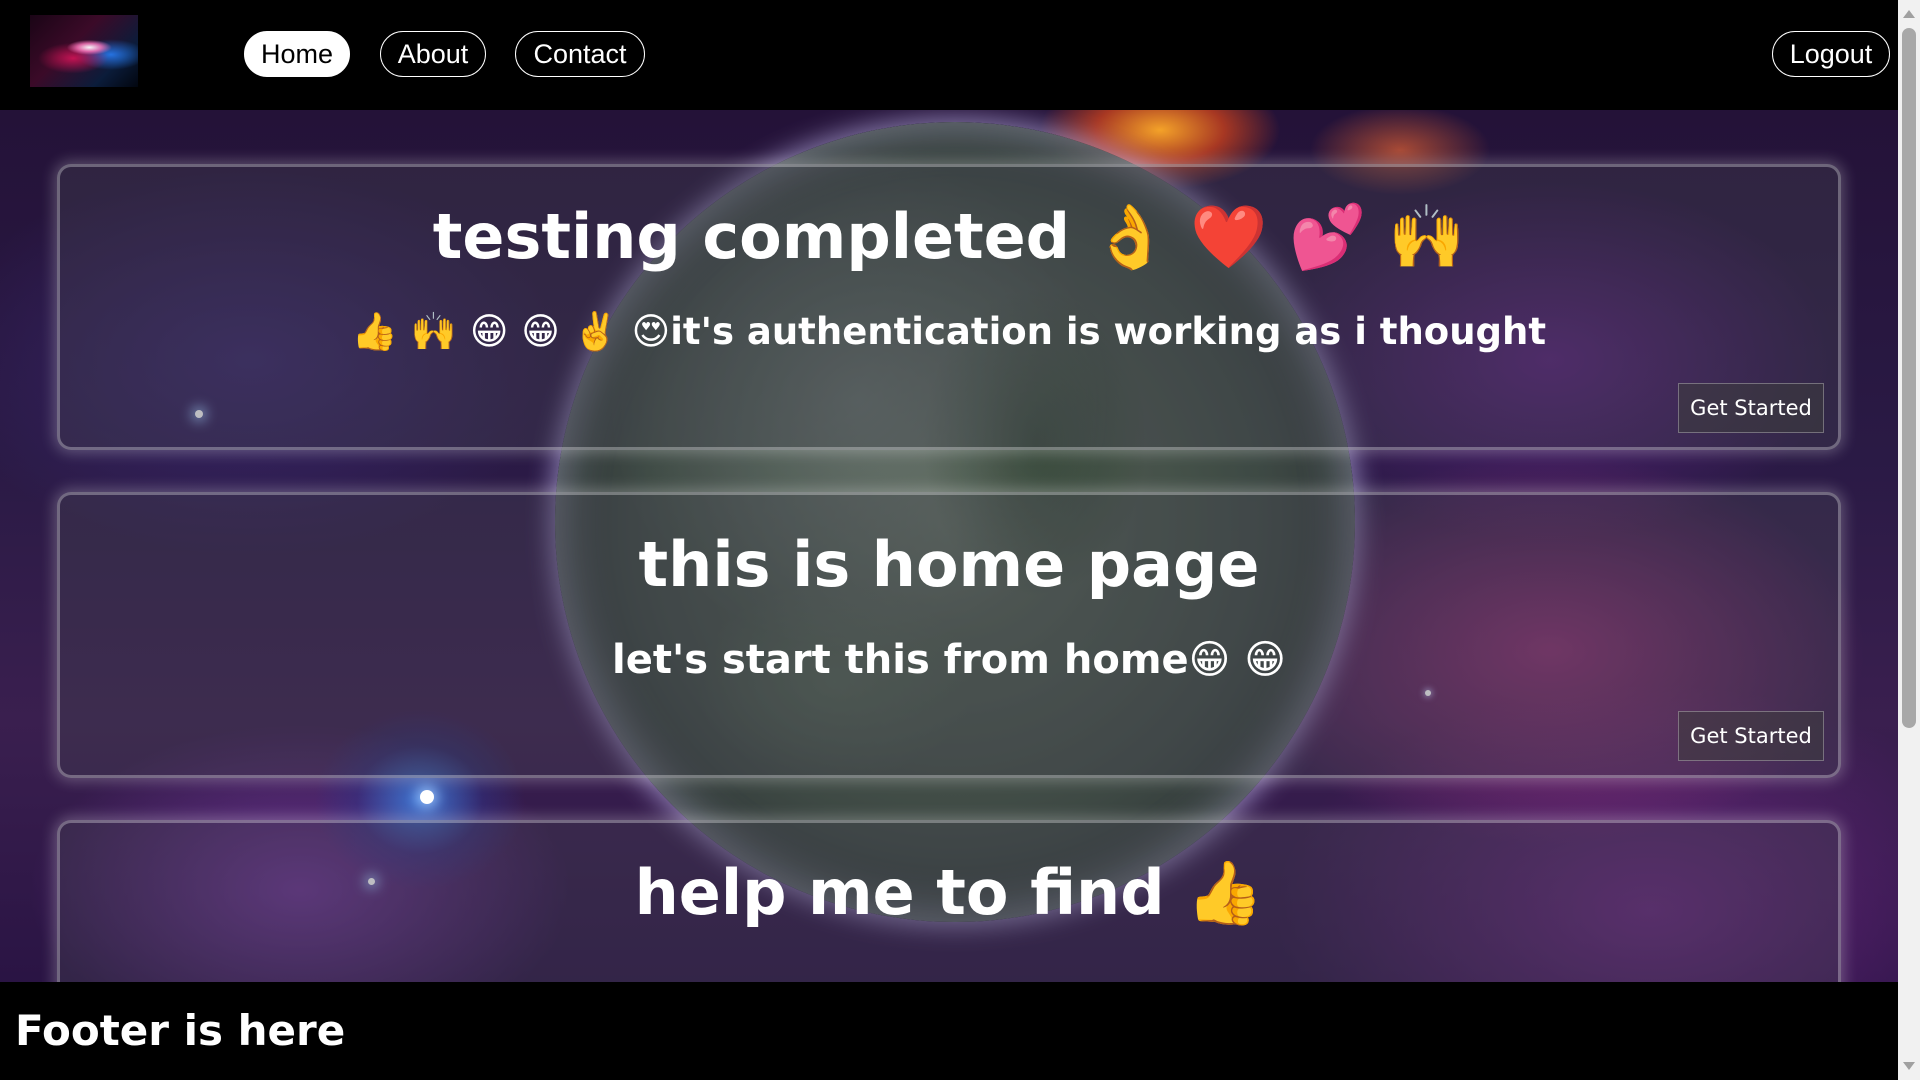  I want to click on scroll-up-arrow-icon, so click(1909, 14).